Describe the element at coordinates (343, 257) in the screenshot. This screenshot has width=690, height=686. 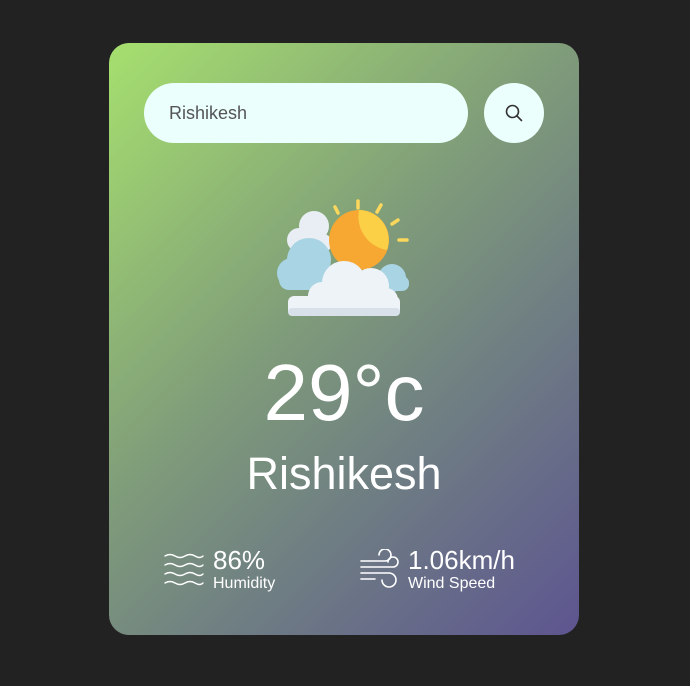
I see `partly-cloudy-sun-icon` at that location.